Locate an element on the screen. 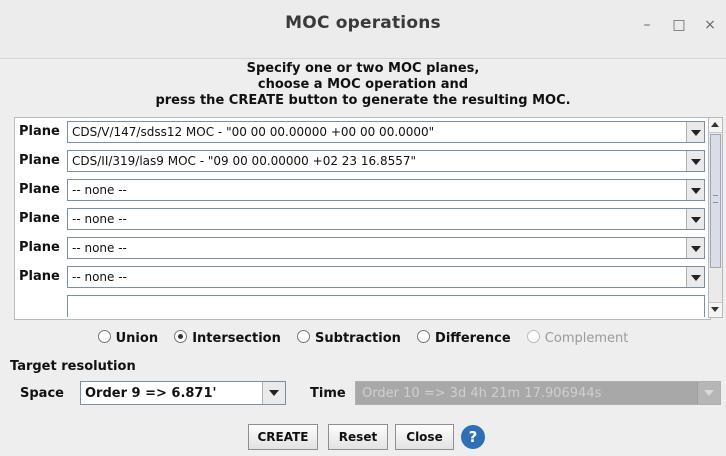  window-title: MOC operations is located at coordinates (363, 23).